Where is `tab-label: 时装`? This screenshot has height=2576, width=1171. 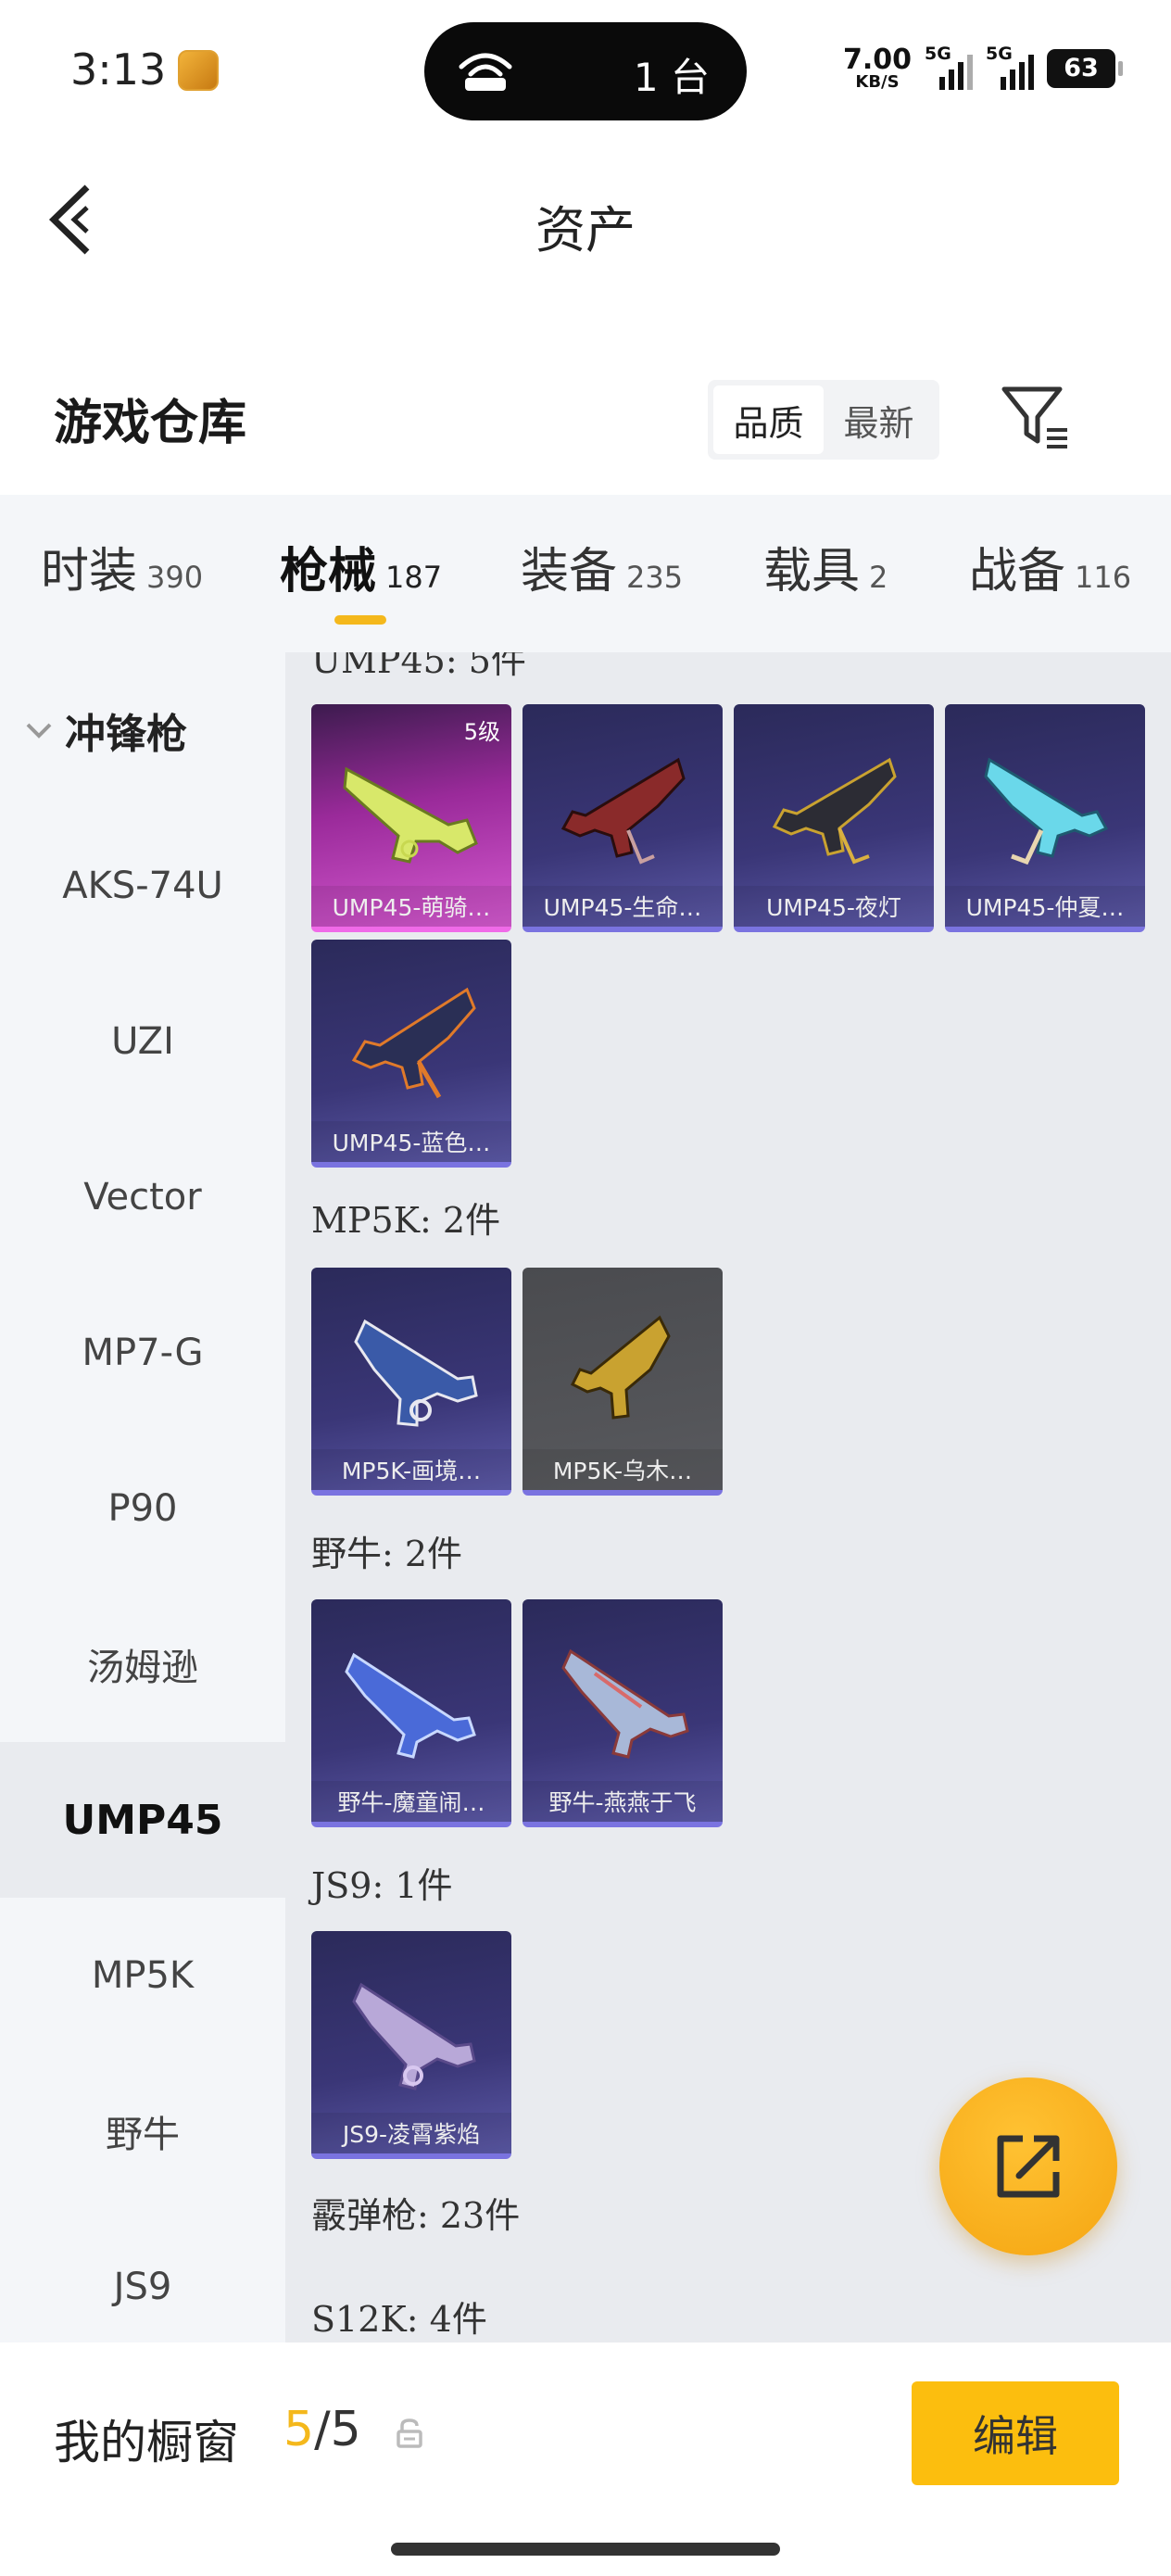 tab-label: 时装 is located at coordinates (90, 572).